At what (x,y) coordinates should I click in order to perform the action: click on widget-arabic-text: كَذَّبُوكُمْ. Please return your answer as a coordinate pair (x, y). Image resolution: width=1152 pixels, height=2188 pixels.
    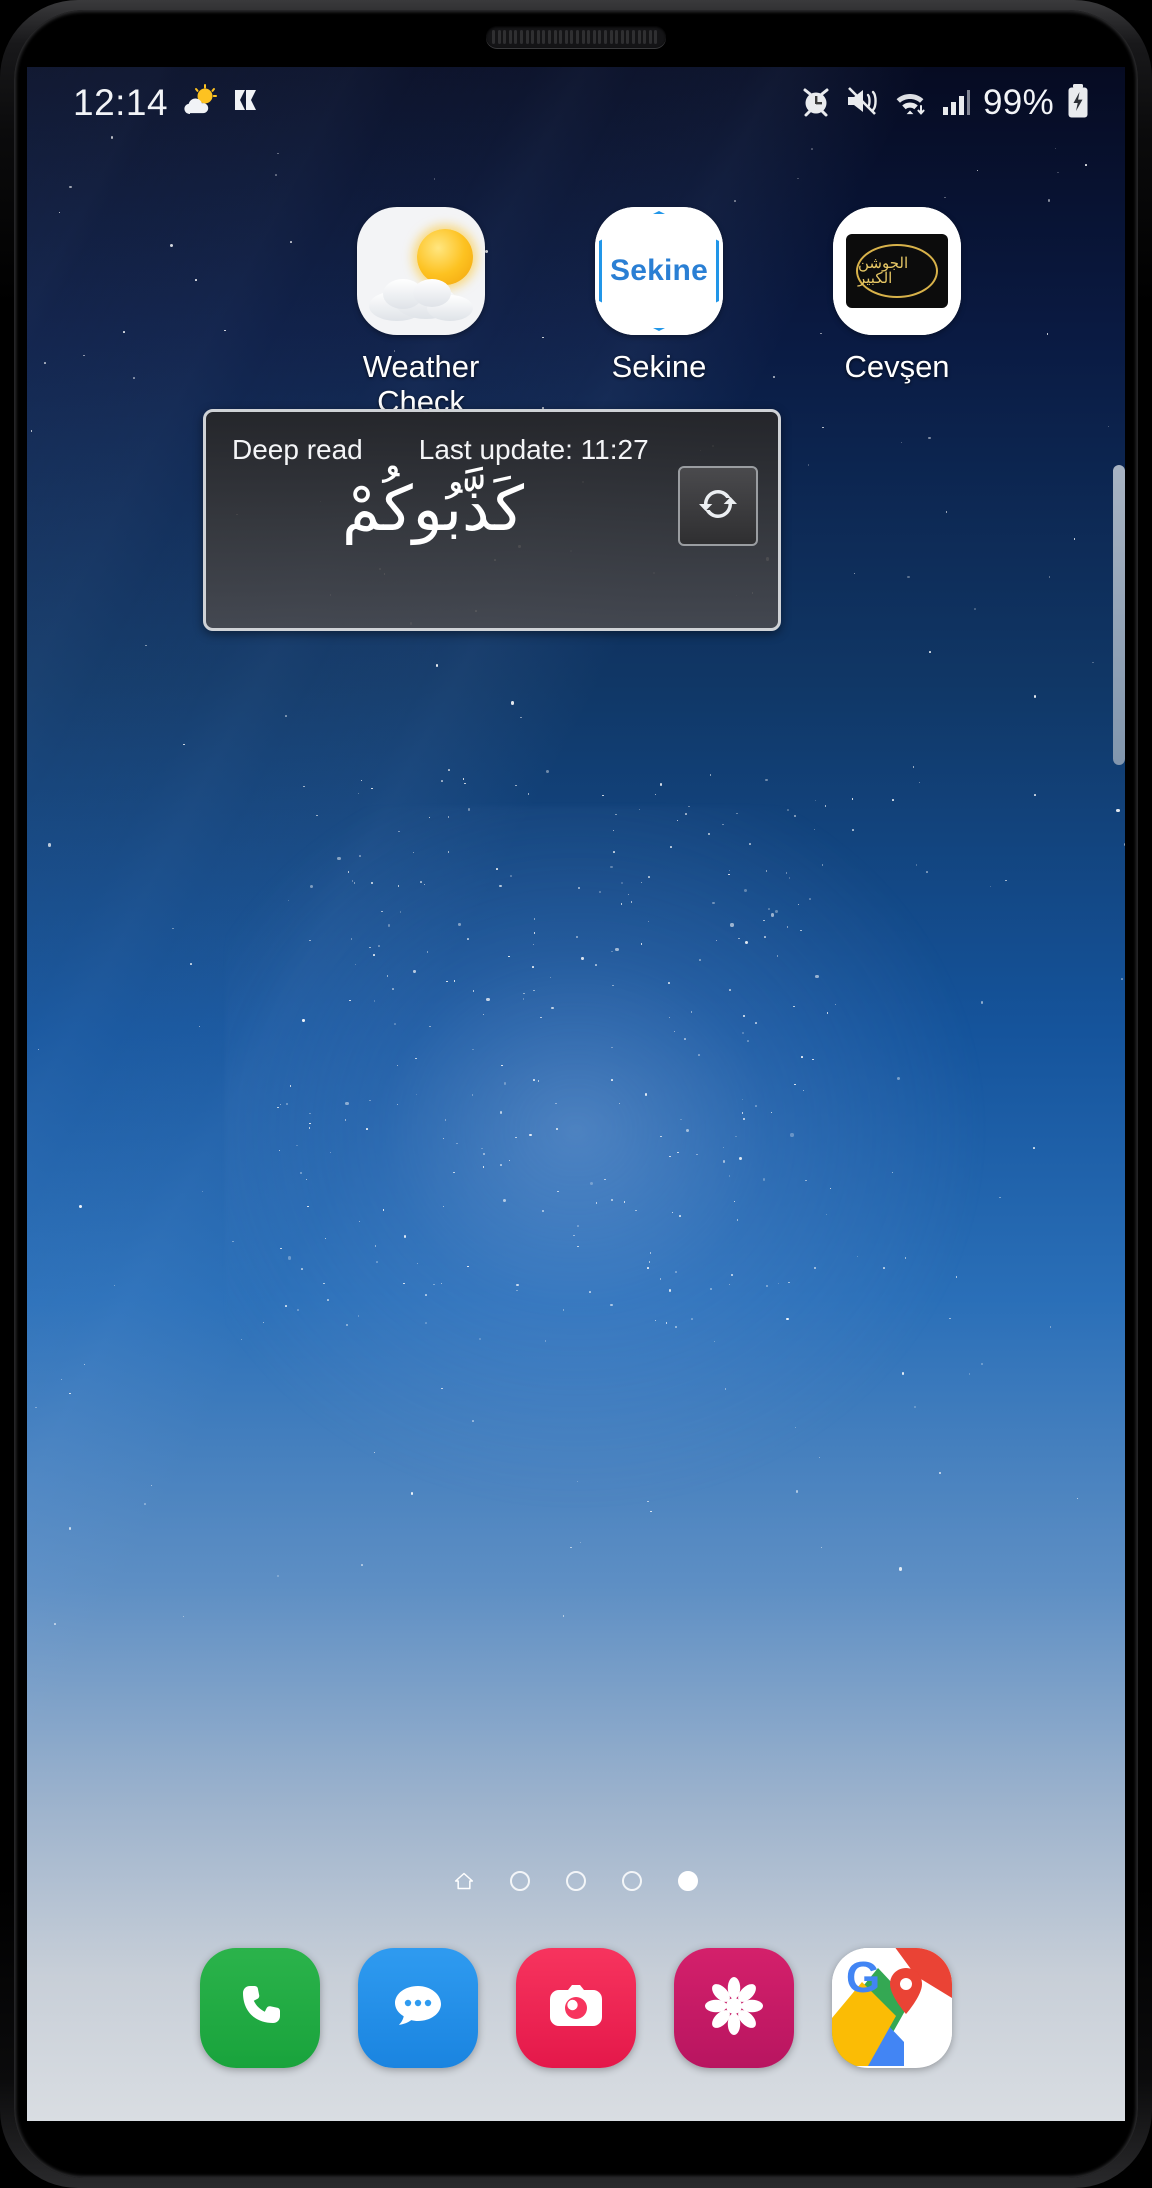
    Looking at the image, I should click on (433, 508).